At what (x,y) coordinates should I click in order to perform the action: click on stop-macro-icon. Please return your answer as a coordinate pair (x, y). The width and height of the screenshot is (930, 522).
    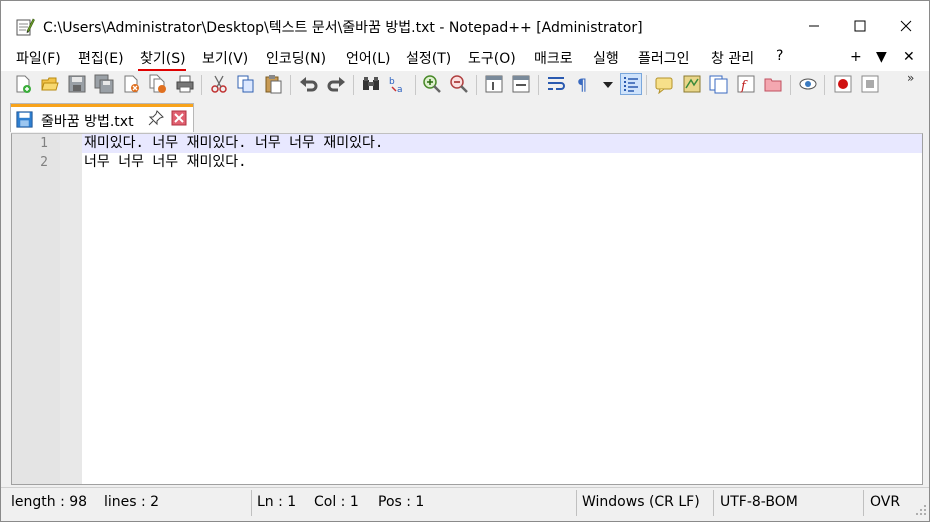
    Looking at the image, I should click on (870, 84).